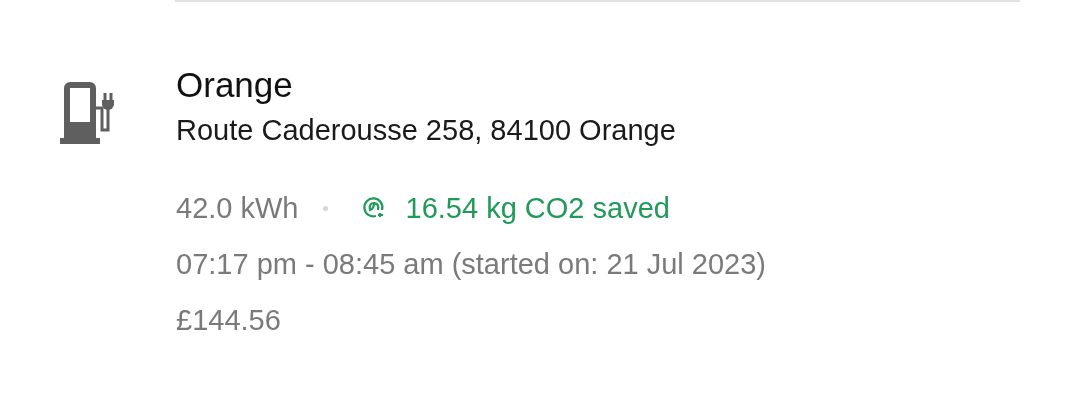 Image resolution: width=1080 pixels, height=410 pixels. Describe the element at coordinates (471, 264) in the screenshot. I see `session-time: 07:17 pm - 08:45 am (started on: 21 Jul 2023)` at that location.